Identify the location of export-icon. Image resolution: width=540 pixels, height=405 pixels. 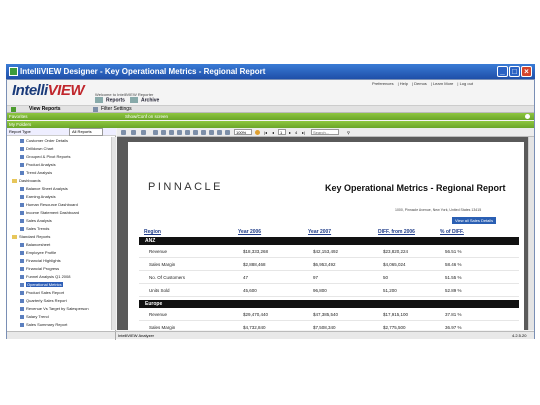
(123, 132).